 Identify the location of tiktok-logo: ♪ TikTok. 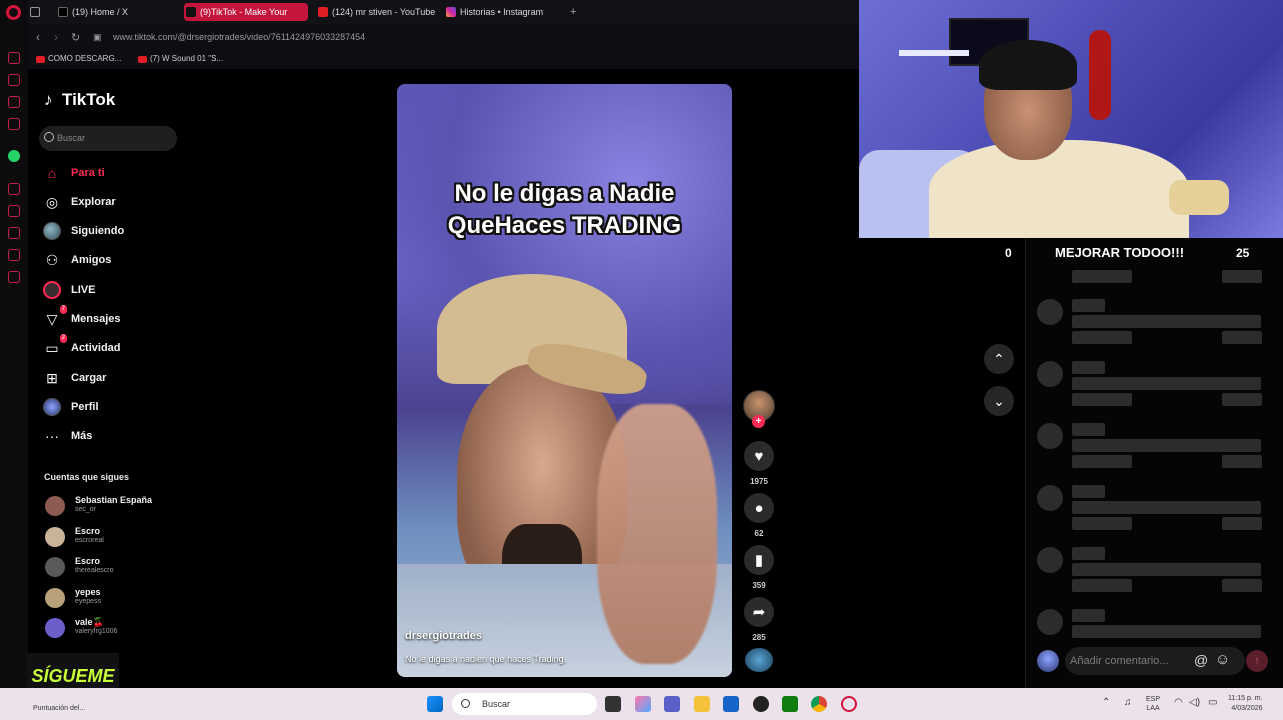
(79, 100).